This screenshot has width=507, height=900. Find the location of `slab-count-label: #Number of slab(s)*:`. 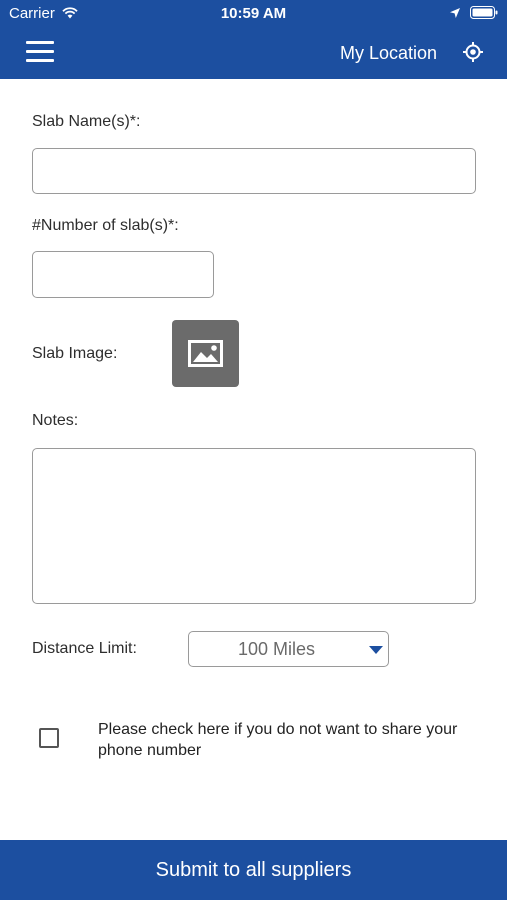

slab-count-label: #Number of slab(s)*: is located at coordinates (105, 225).